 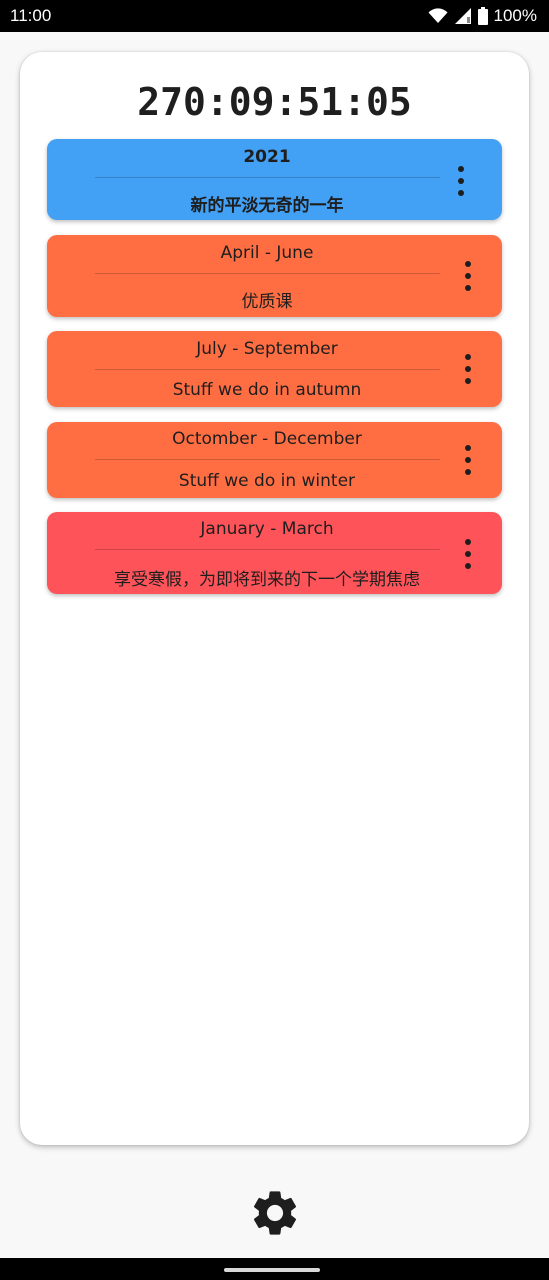 I want to click on home-gesture-handle, so click(x=272, y=1270).